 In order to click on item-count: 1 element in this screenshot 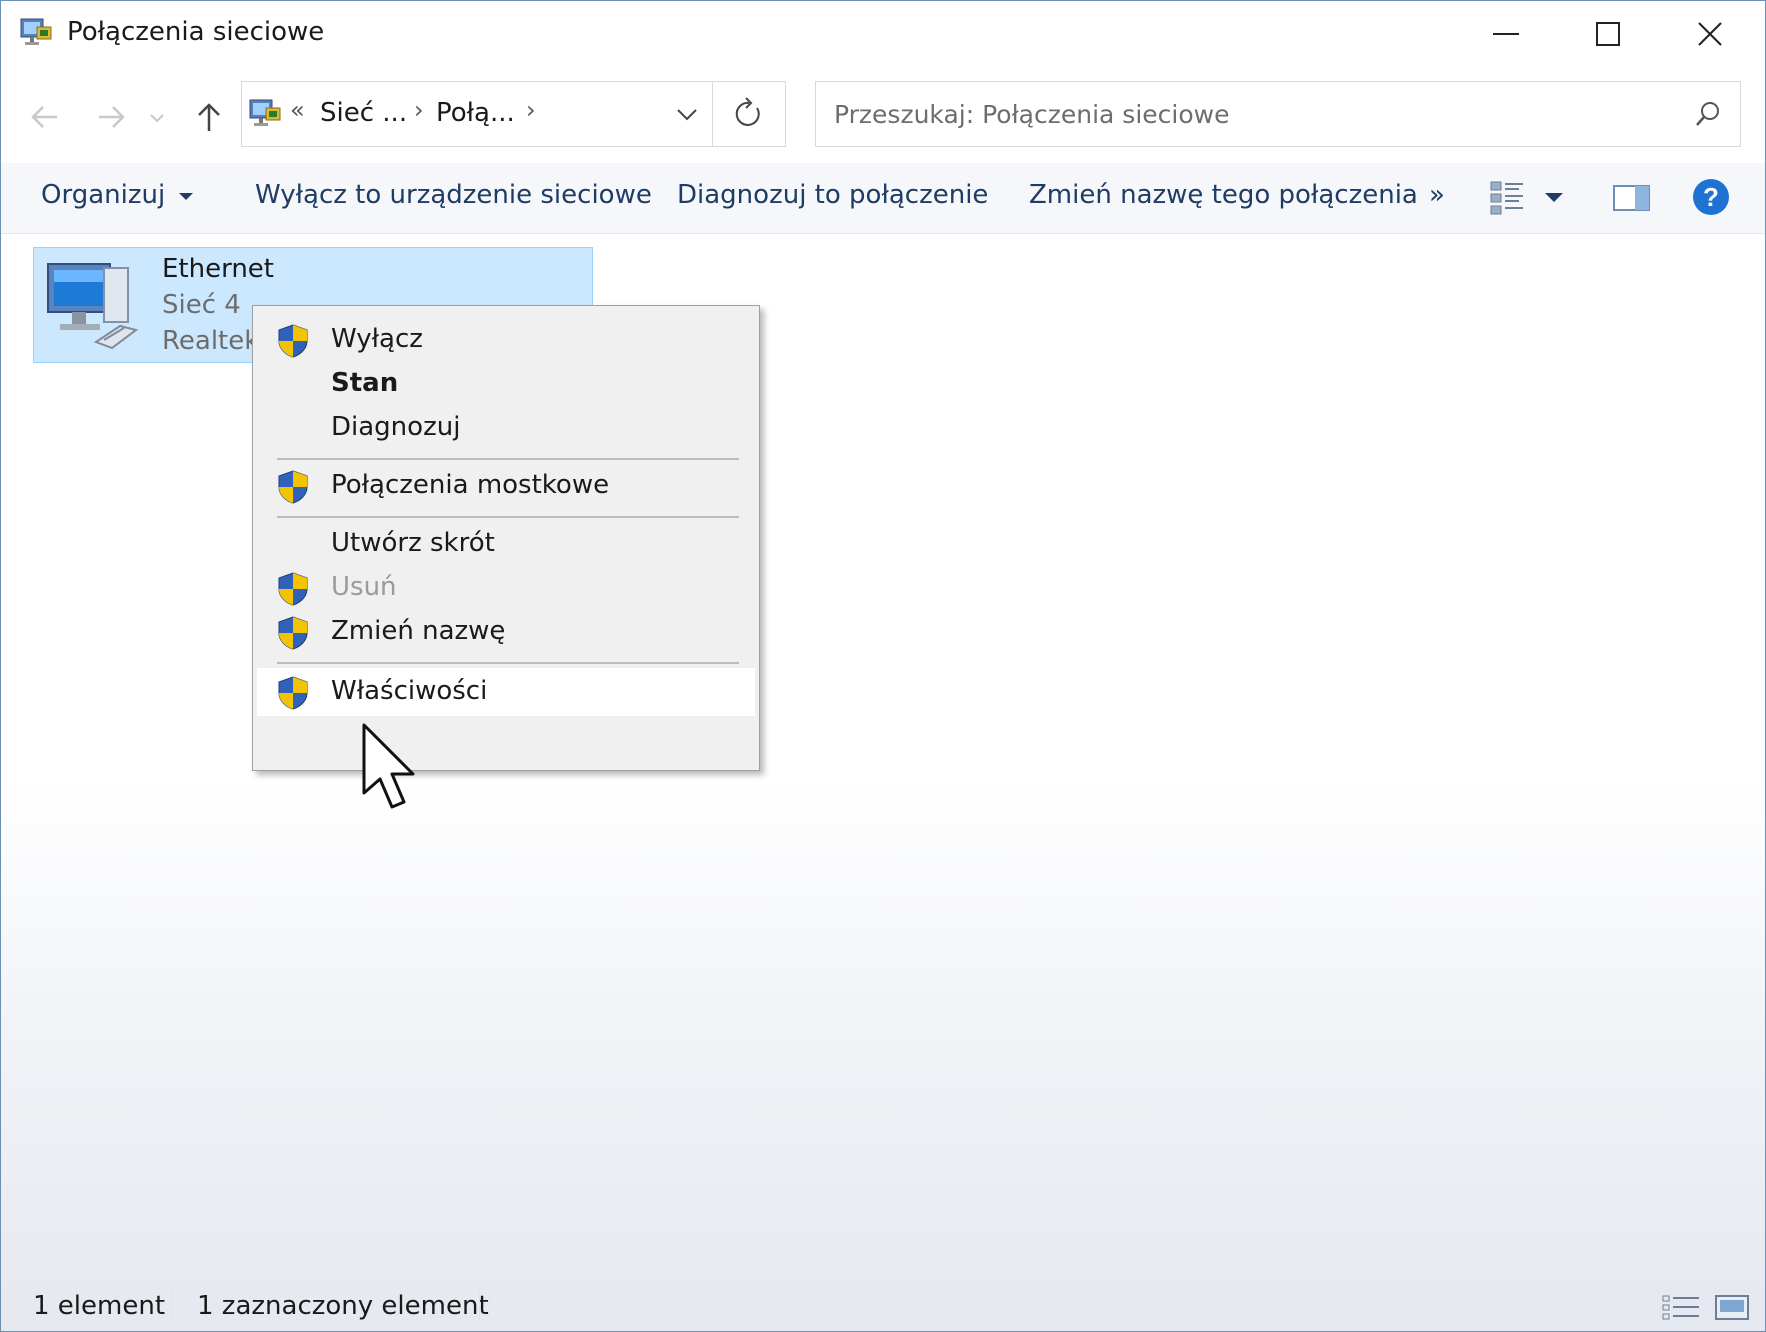, I will do `click(99, 1306)`.